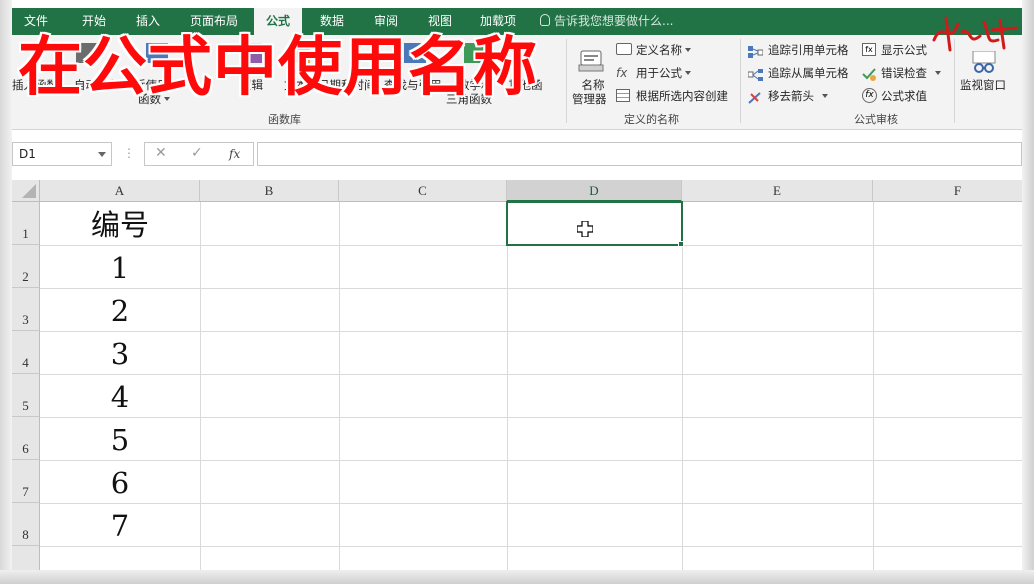 Image resolution: width=1034 pixels, height=584 pixels. Describe the element at coordinates (26, 309) in the screenshot. I see `row-header-3: 3` at that location.